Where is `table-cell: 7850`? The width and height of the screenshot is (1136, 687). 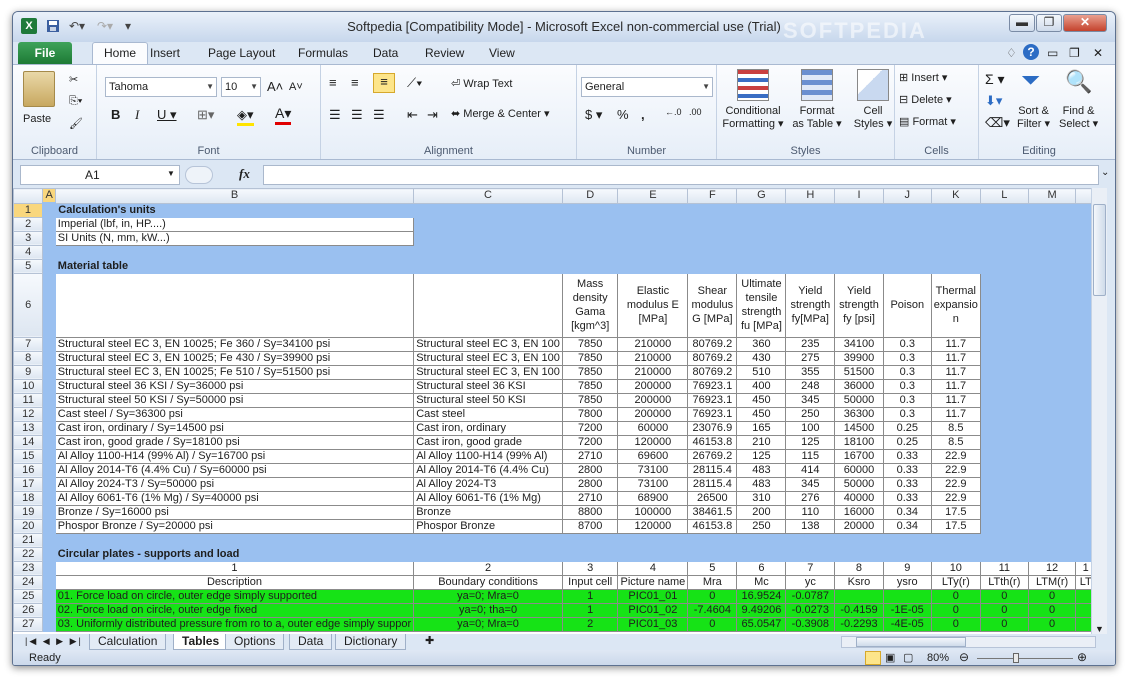 table-cell: 7850 is located at coordinates (590, 358).